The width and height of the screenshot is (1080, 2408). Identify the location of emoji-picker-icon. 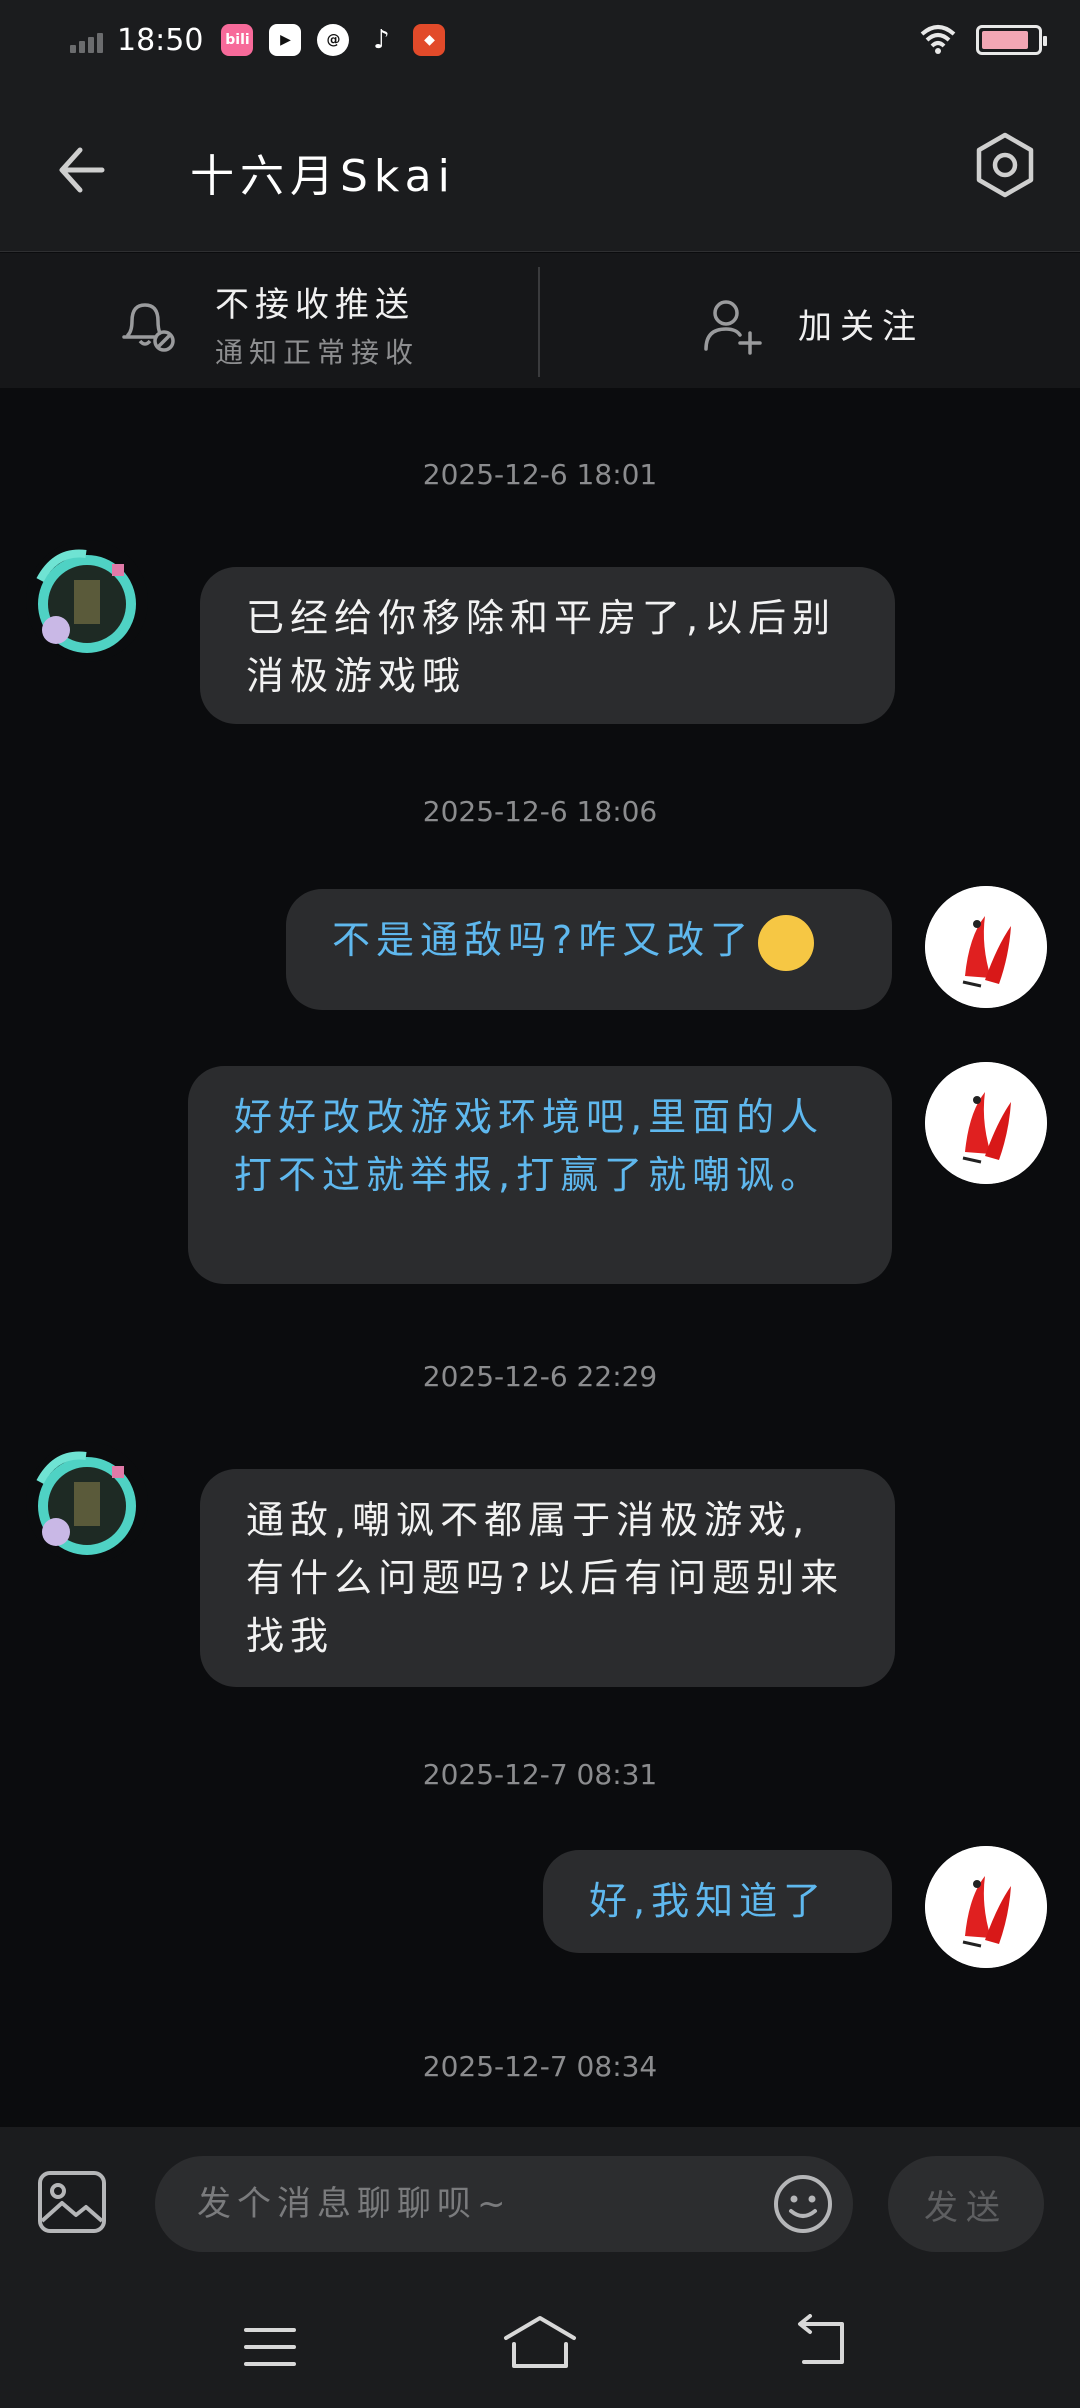
(803, 2204).